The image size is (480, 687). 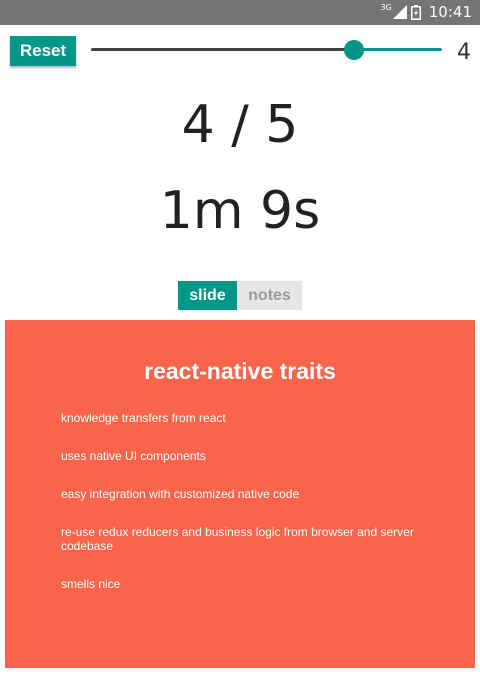 I want to click on slide-bullet: knowledge transfers from react, so click(x=143, y=418).